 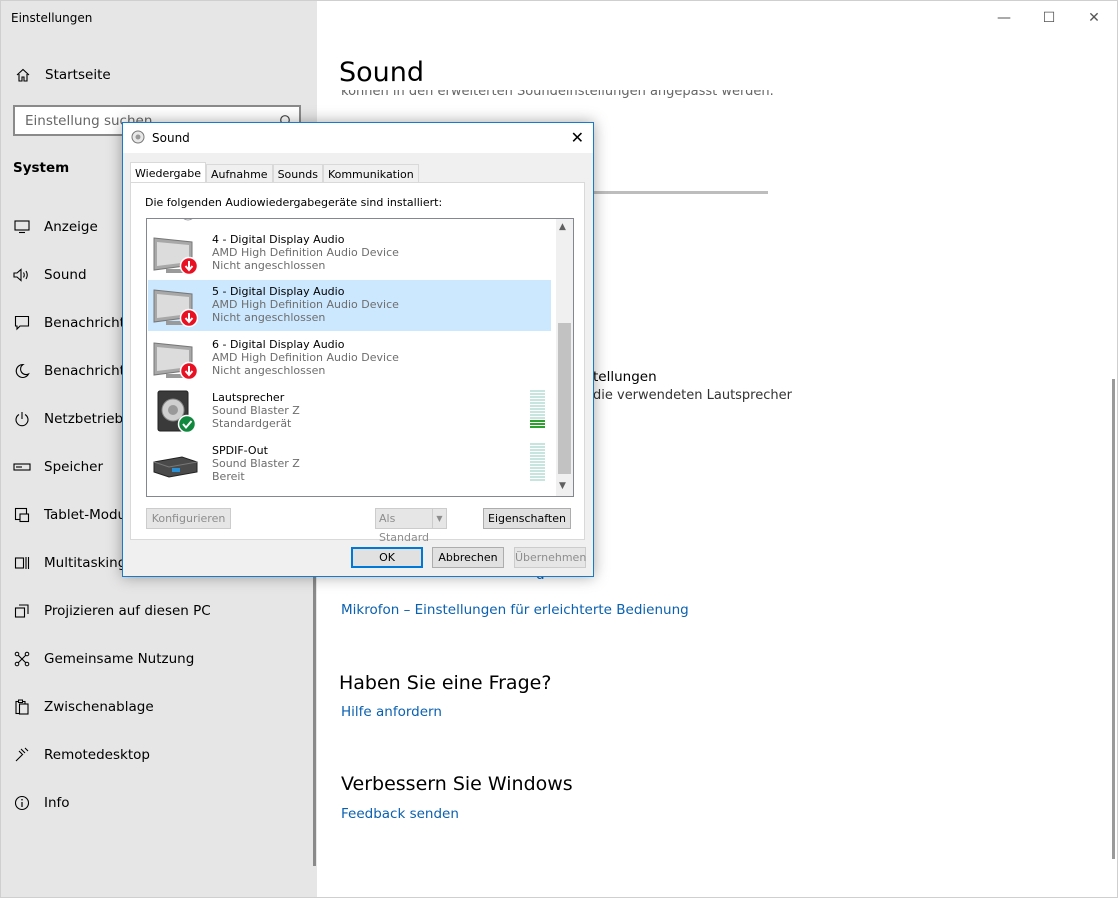 What do you see at coordinates (404, 528) in the screenshot?
I see `set-default-label: Als Standard` at bounding box center [404, 528].